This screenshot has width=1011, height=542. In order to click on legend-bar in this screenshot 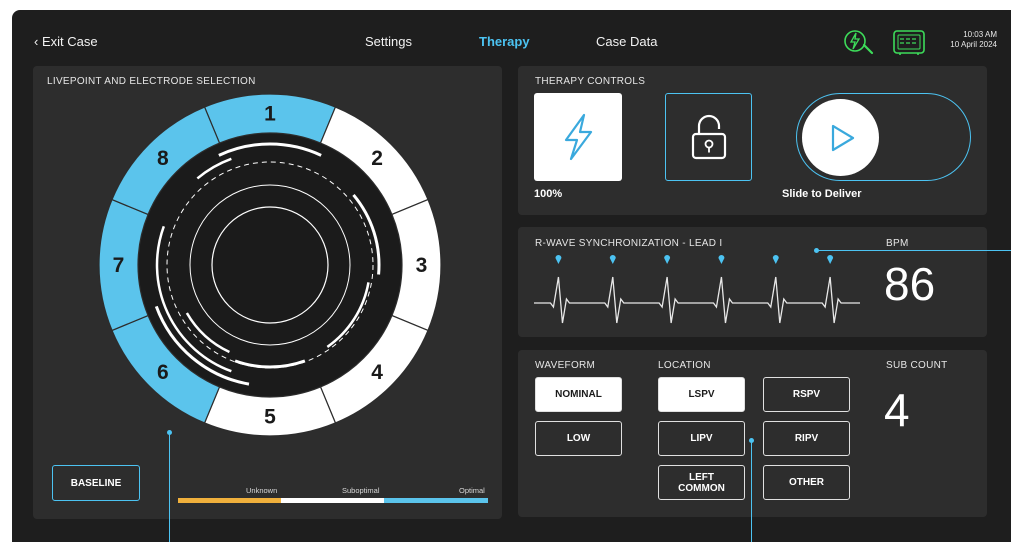, I will do `click(333, 500)`.